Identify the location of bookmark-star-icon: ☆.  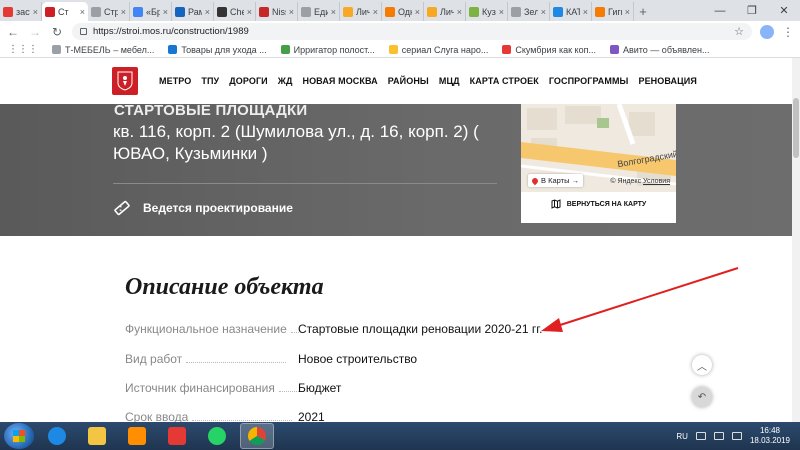
(739, 31).